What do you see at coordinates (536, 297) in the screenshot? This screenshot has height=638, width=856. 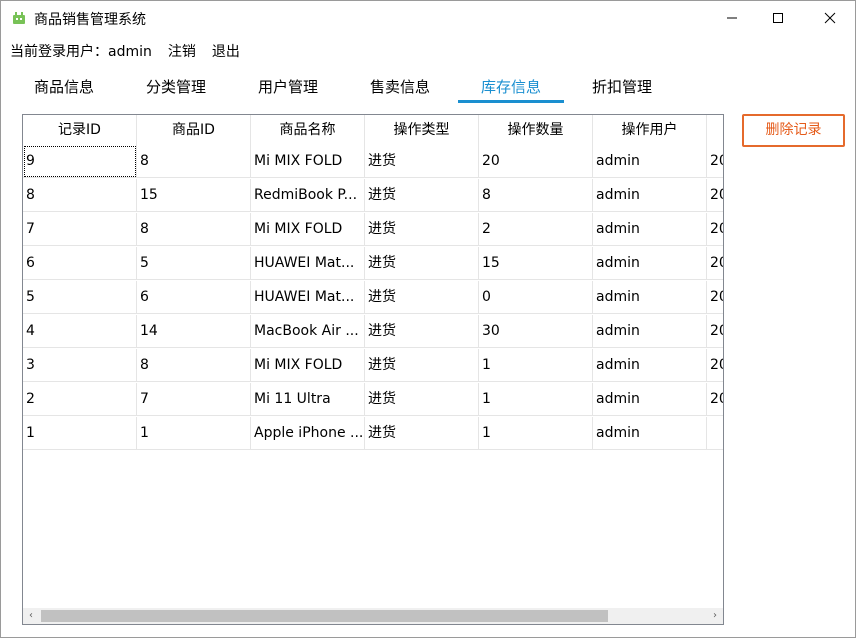 I see `table-cell: 0` at bounding box center [536, 297].